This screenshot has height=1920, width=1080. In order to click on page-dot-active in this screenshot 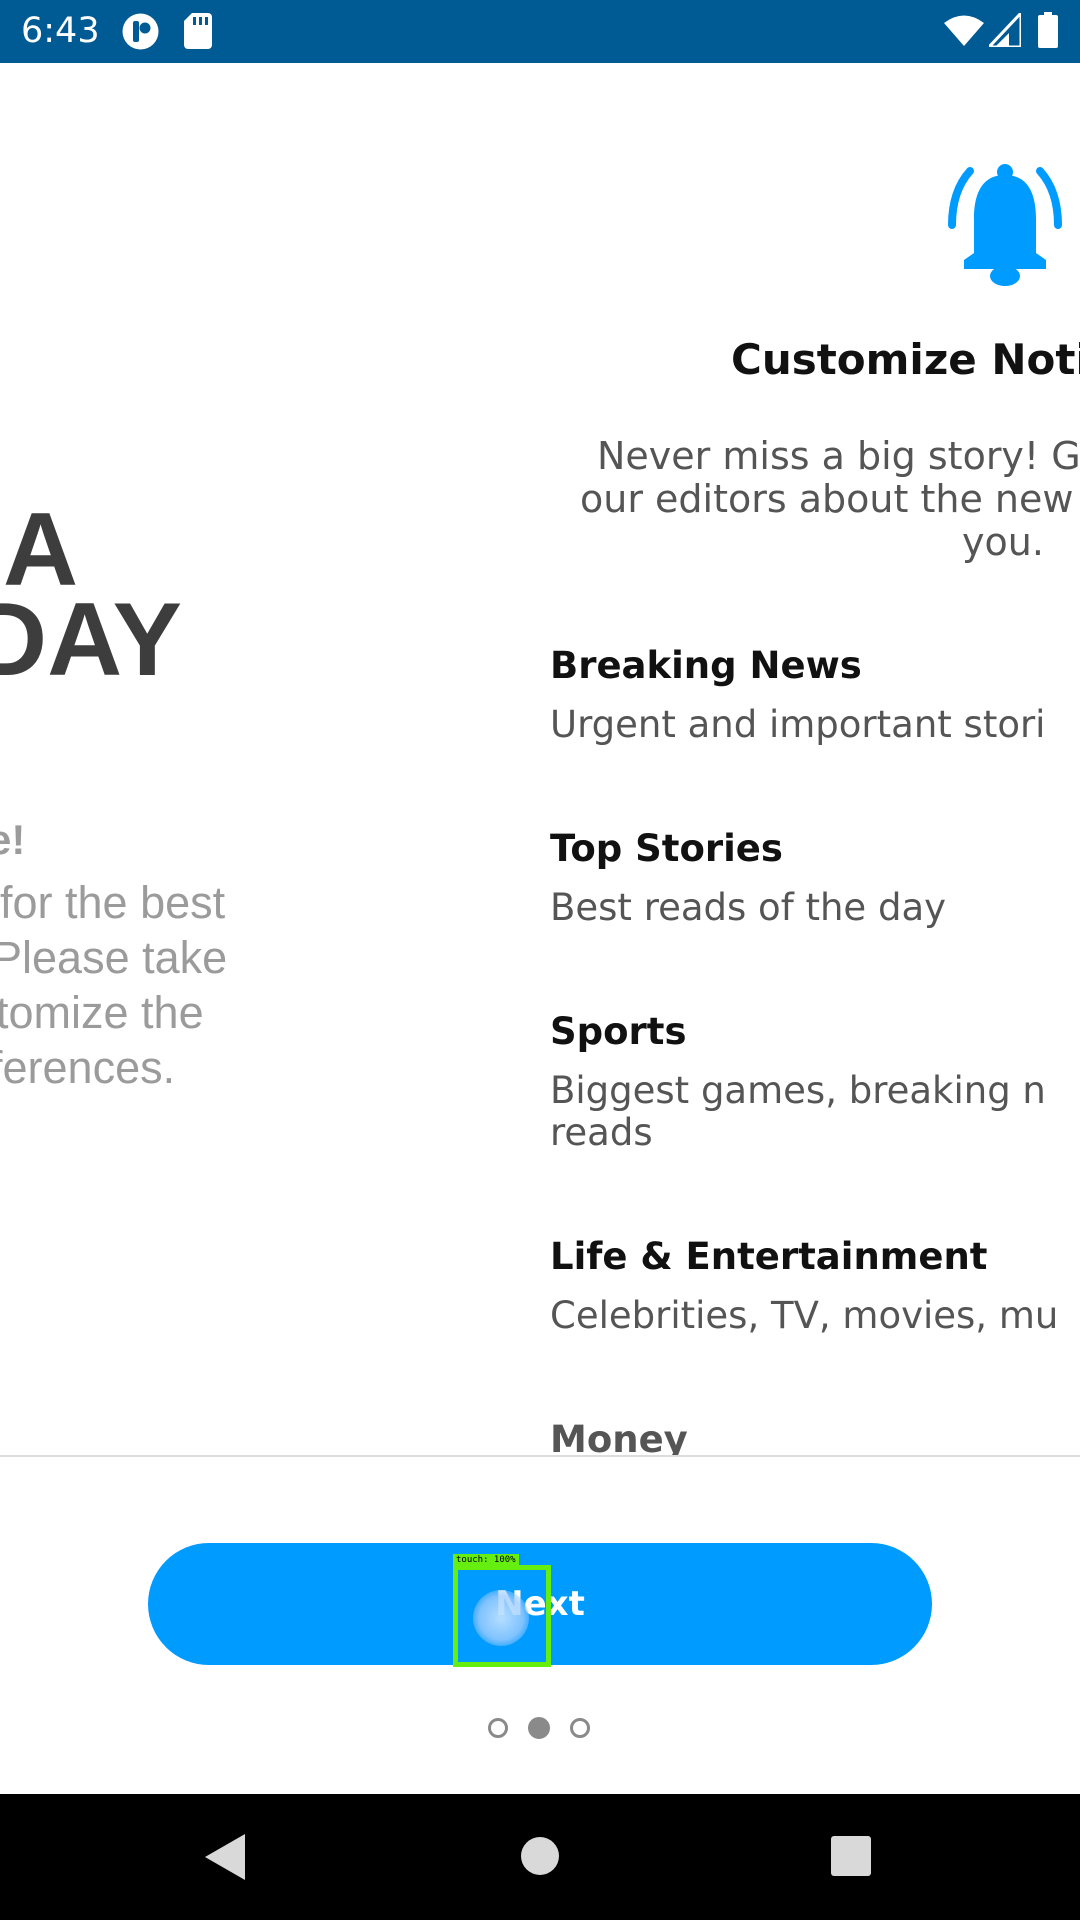, I will do `click(539, 1728)`.